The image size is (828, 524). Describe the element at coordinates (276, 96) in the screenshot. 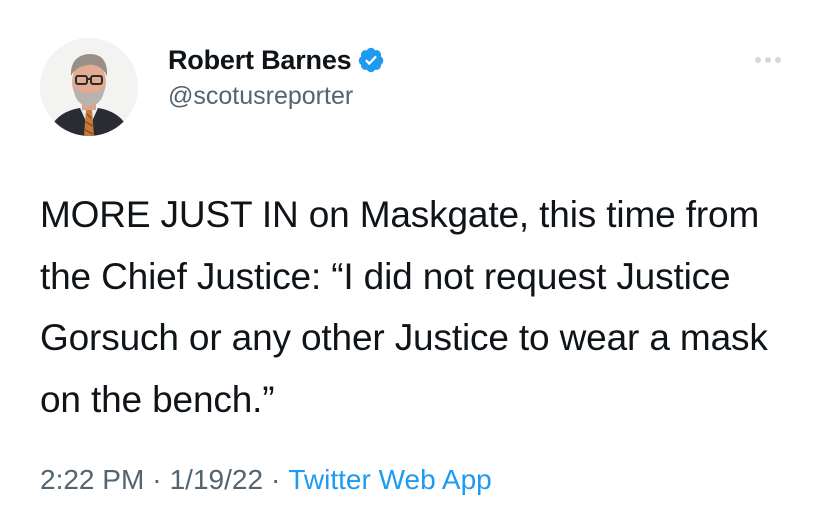

I see `user-handle: @scotusreporter` at that location.